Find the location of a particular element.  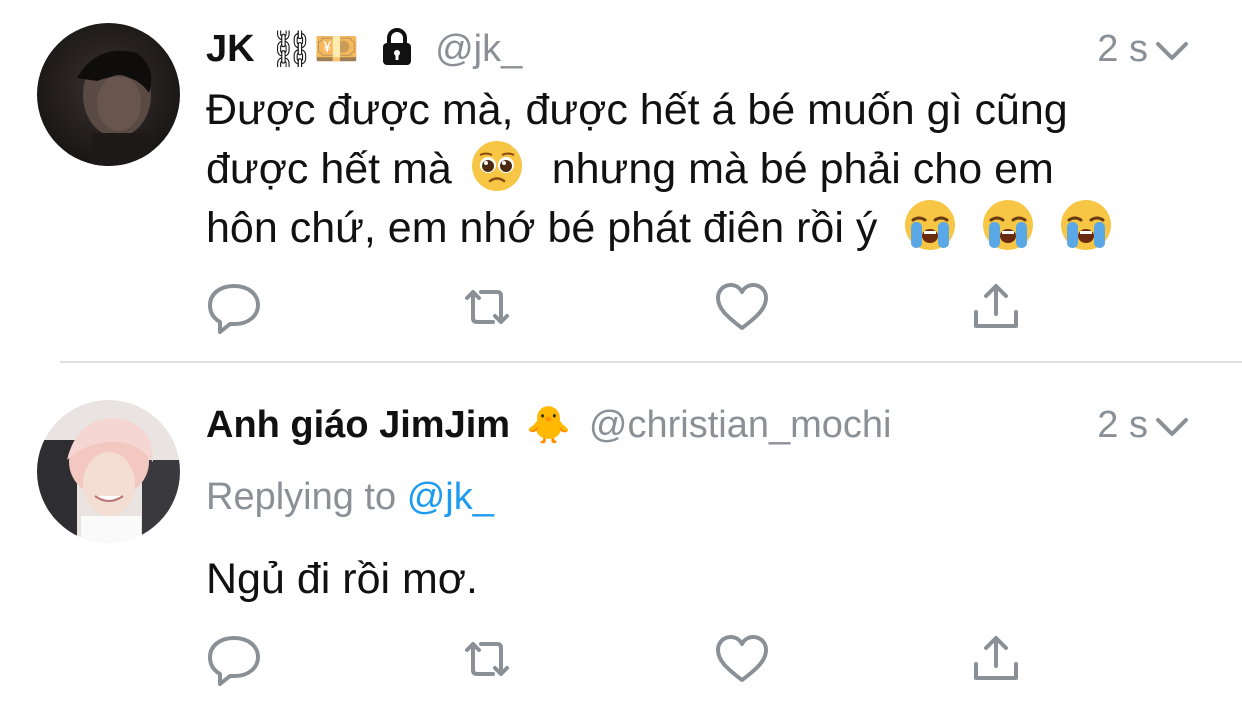

display-name: Anh giáo JimJim is located at coordinates (358, 425).